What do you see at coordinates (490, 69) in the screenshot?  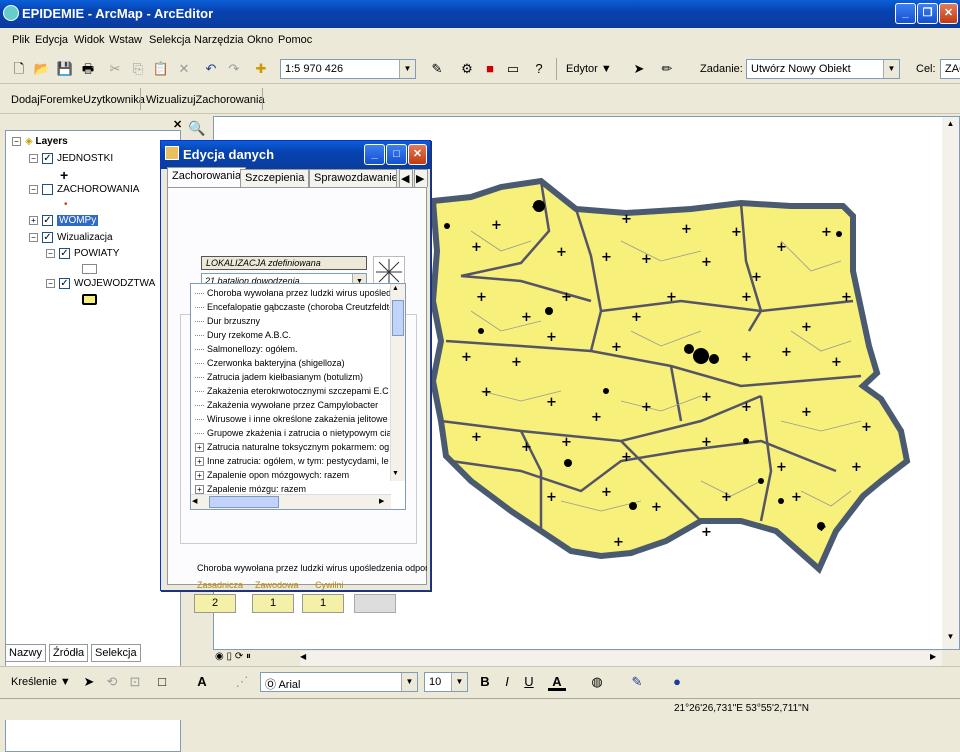 I see `toolbox-icon: ■` at bounding box center [490, 69].